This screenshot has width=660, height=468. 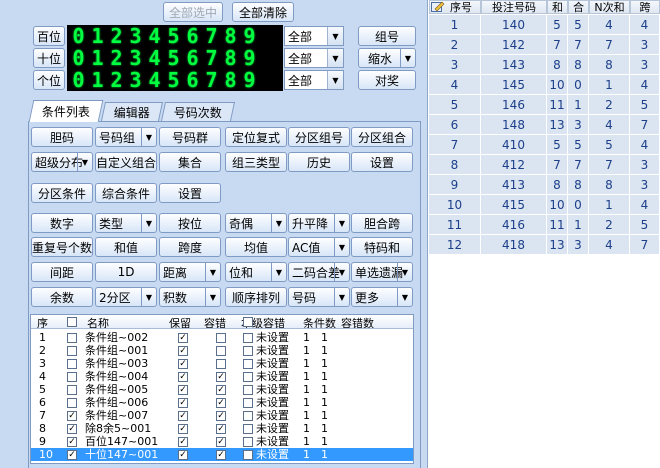 What do you see at coordinates (98, 321) in the screenshot?
I see `column-header: 名称` at bounding box center [98, 321].